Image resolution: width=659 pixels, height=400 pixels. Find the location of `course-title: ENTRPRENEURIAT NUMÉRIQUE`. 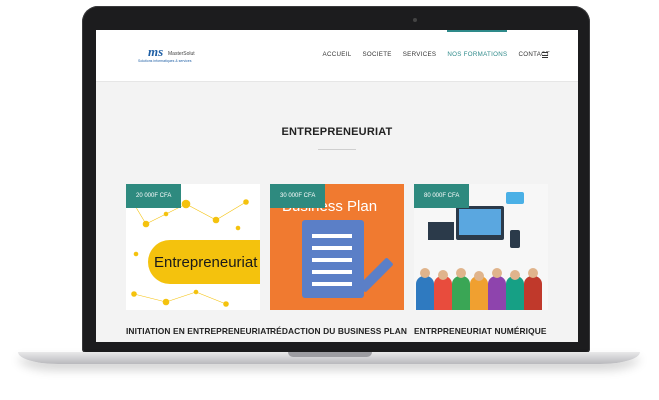

course-title: ENTRPRENEURIAT NUMÉRIQUE is located at coordinates (489, 331).